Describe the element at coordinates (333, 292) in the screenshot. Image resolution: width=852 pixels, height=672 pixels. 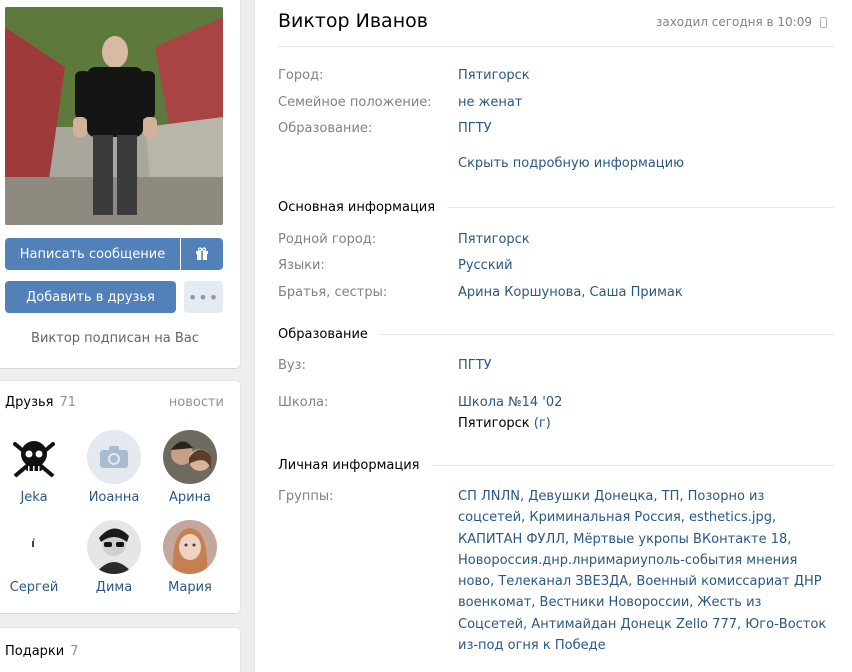
I see `info-label: Братья, сестры:` at that location.